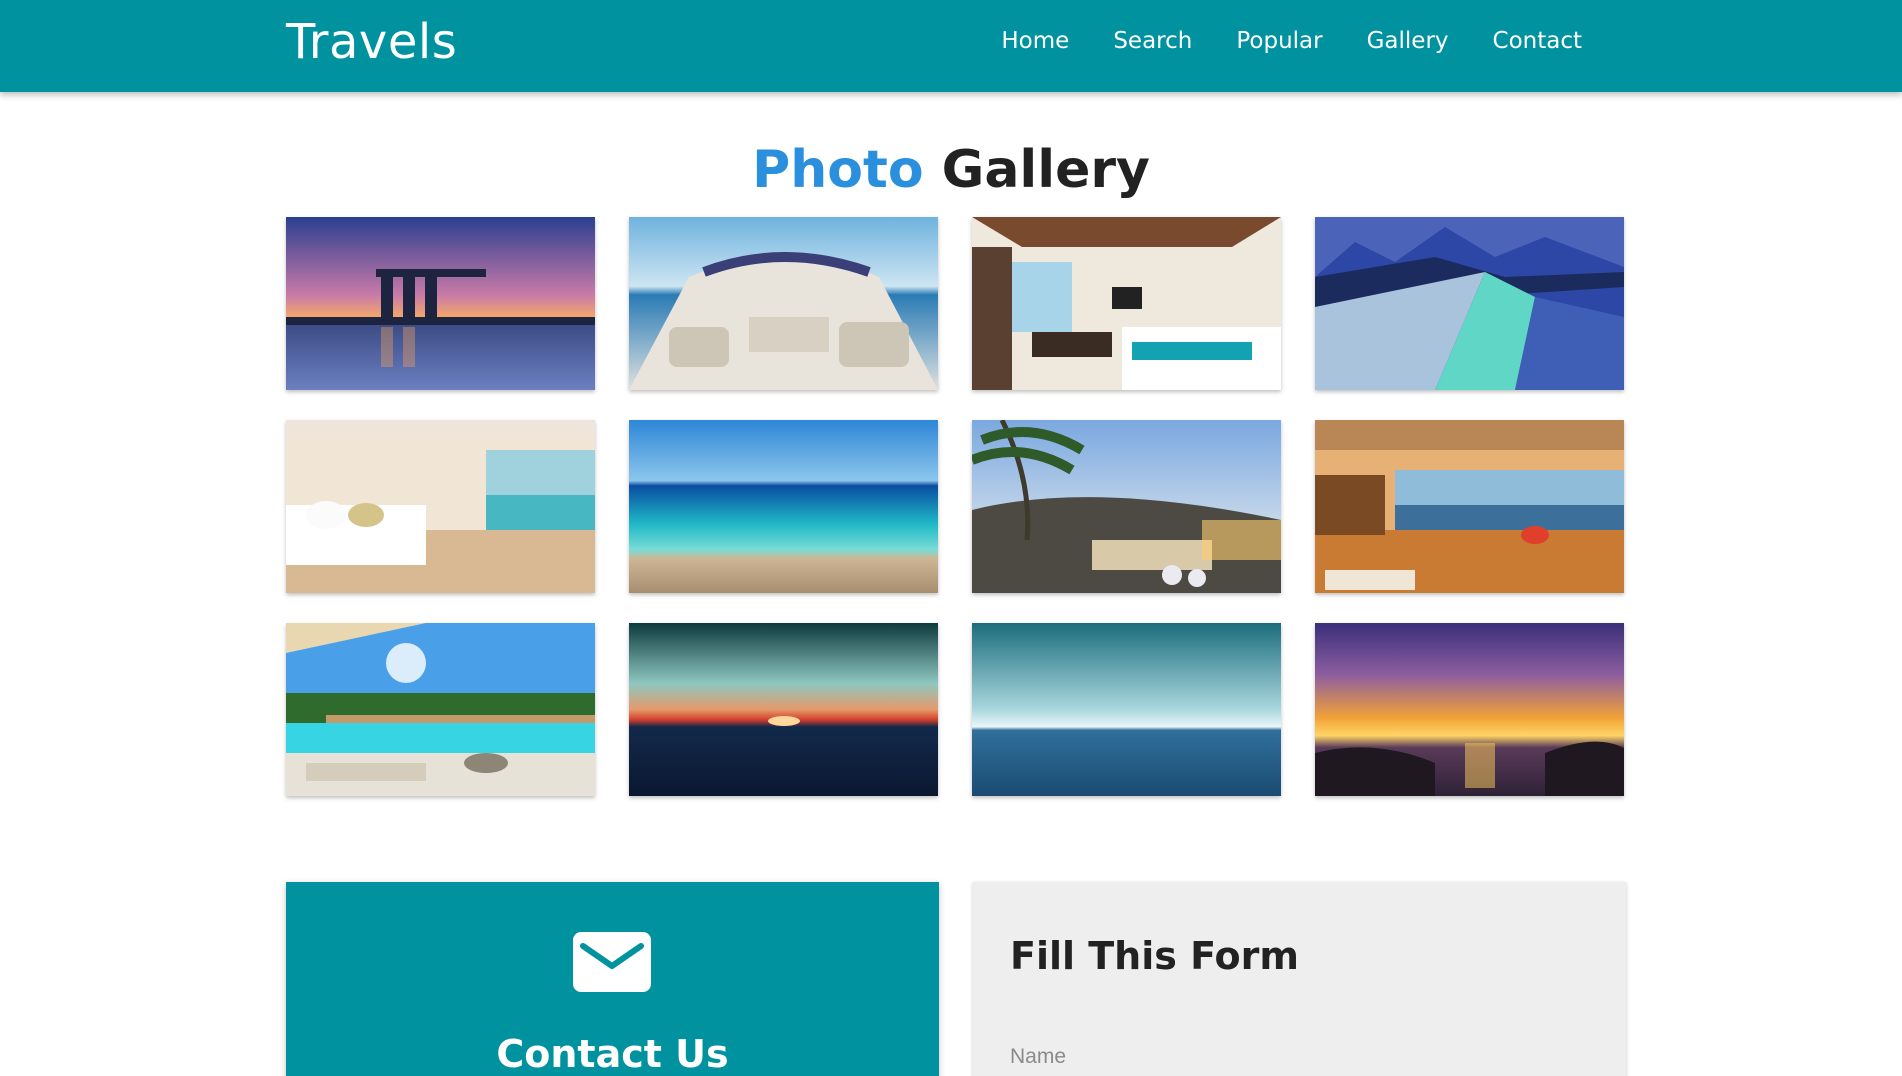 This screenshot has width=1902, height=1076. I want to click on nav-link-search: Search, so click(1152, 41).